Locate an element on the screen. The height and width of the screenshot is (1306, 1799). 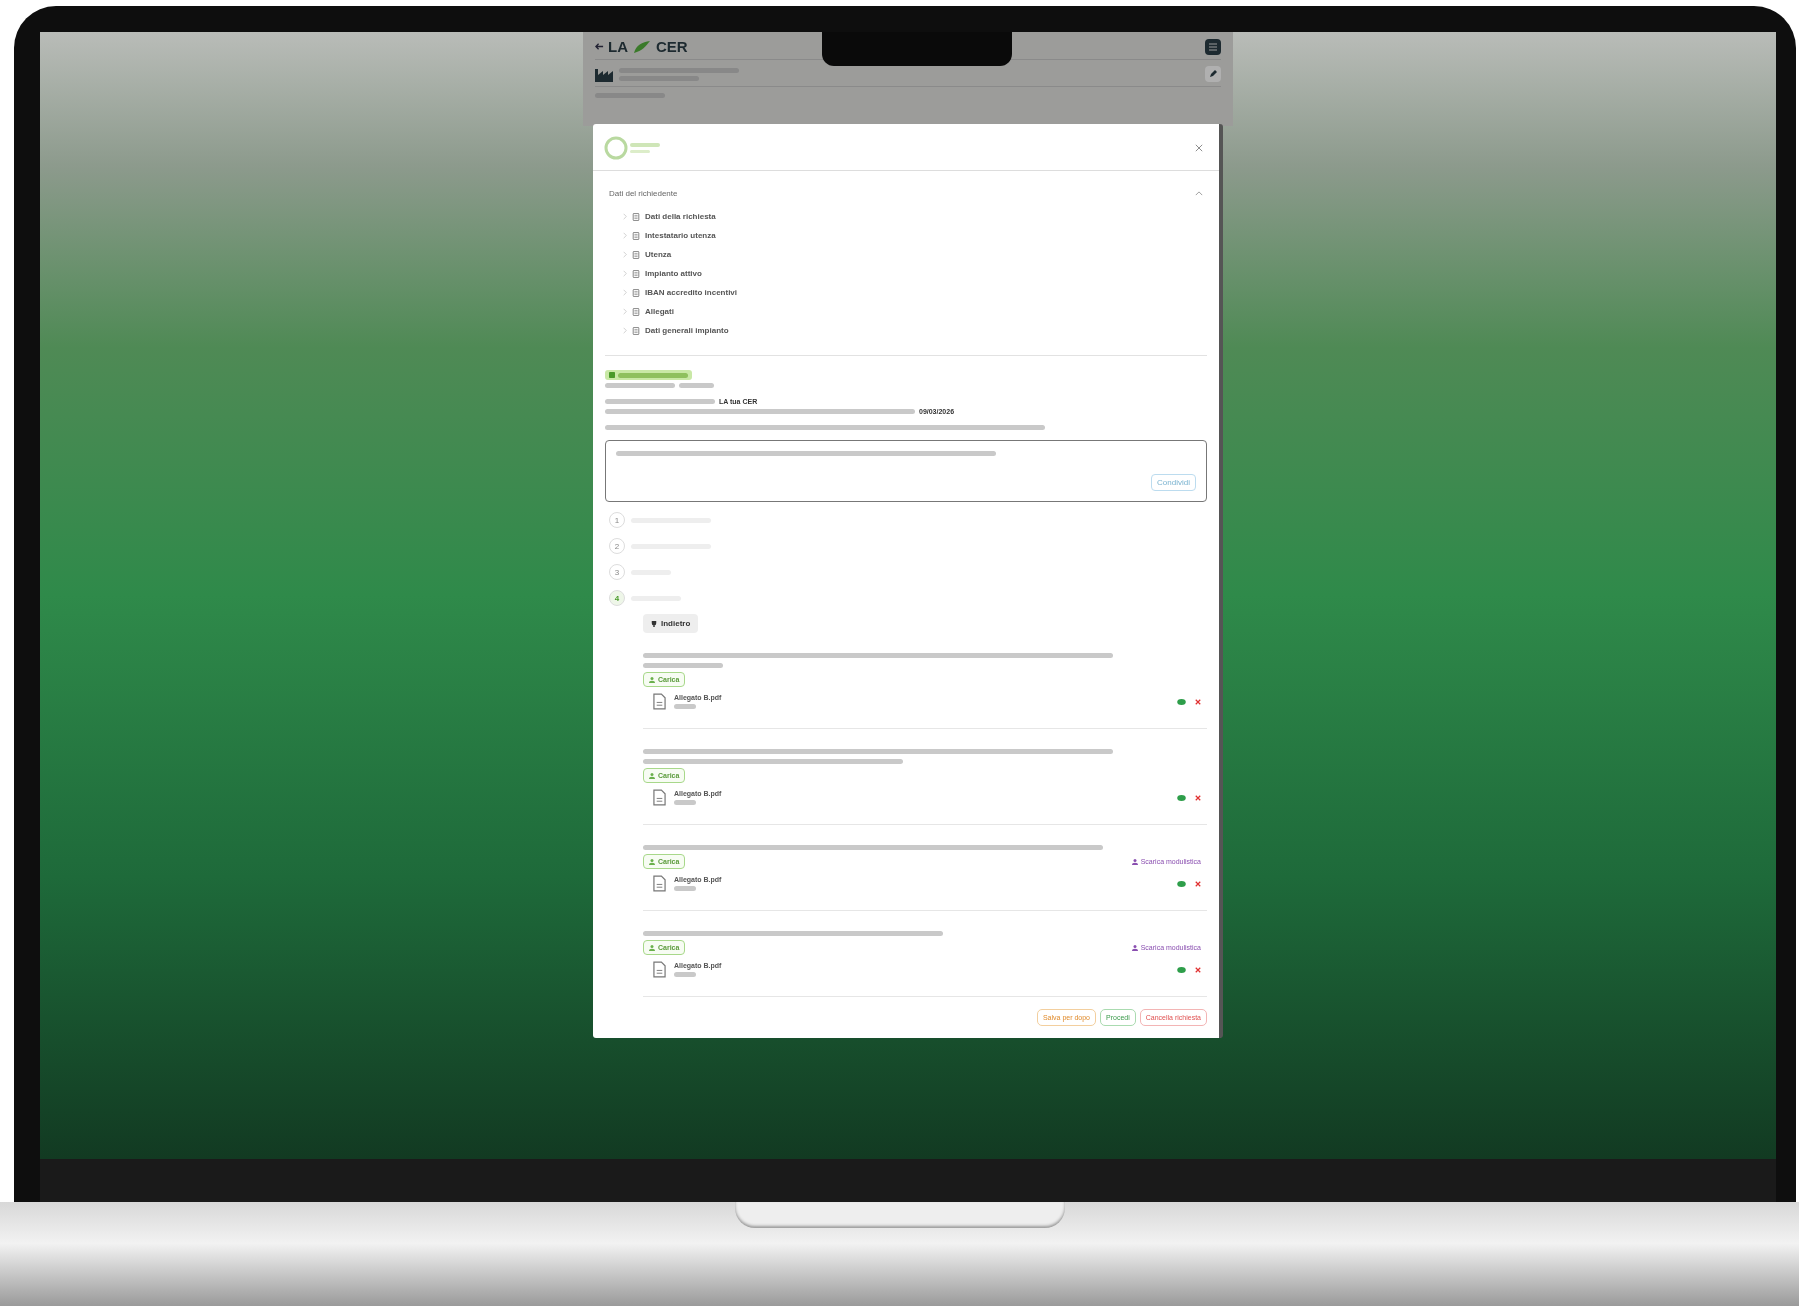
accordion-title: Dati del richiedente is located at coordinates (643, 193).